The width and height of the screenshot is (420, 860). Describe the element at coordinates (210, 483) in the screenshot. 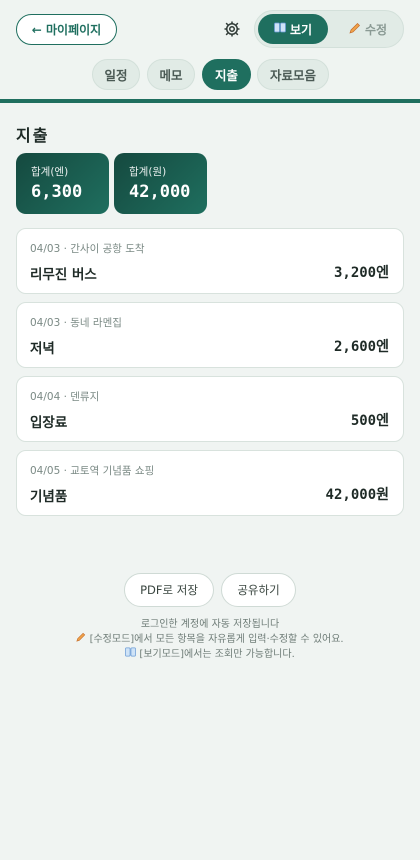

I see `expense-item: 04/05 · 교토역 기념품 쇼핑 기념품 42,000원` at that location.